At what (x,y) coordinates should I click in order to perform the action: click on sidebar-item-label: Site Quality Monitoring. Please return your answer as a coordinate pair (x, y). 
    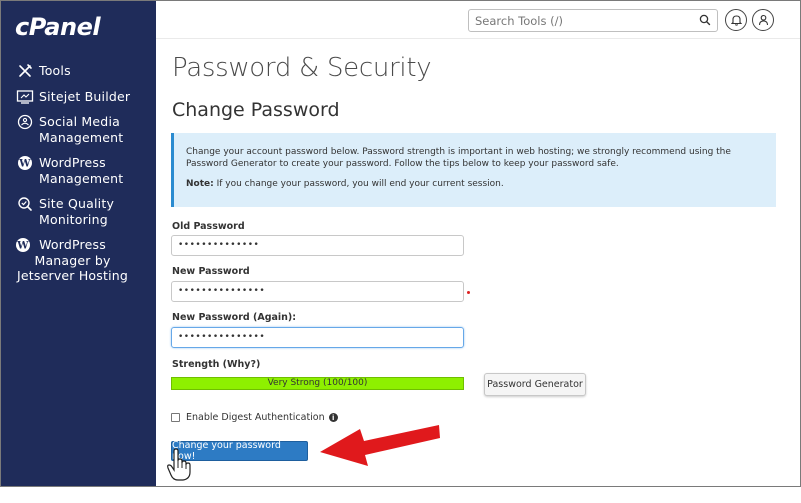
    Looking at the image, I should click on (77, 211).